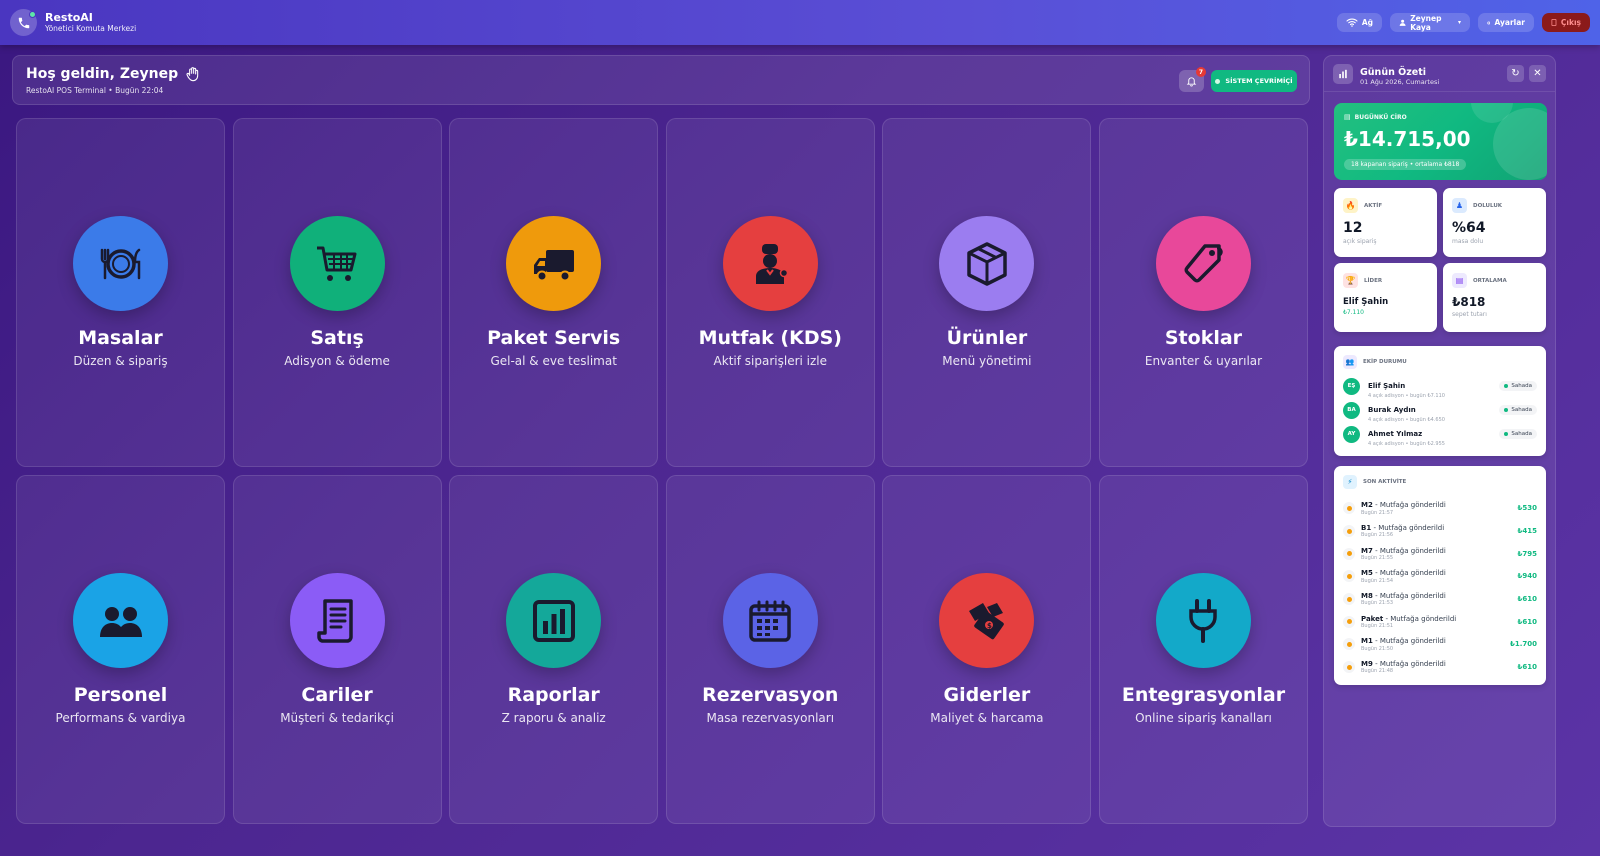 The width and height of the screenshot is (1600, 856). What do you see at coordinates (1393, 72) in the screenshot?
I see `panel-title: Günün Özeti` at bounding box center [1393, 72].